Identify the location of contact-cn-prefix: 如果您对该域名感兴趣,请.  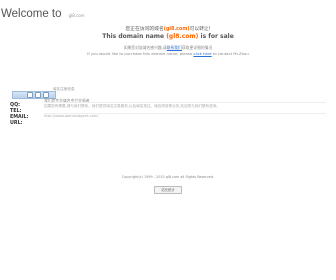
(145, 47).